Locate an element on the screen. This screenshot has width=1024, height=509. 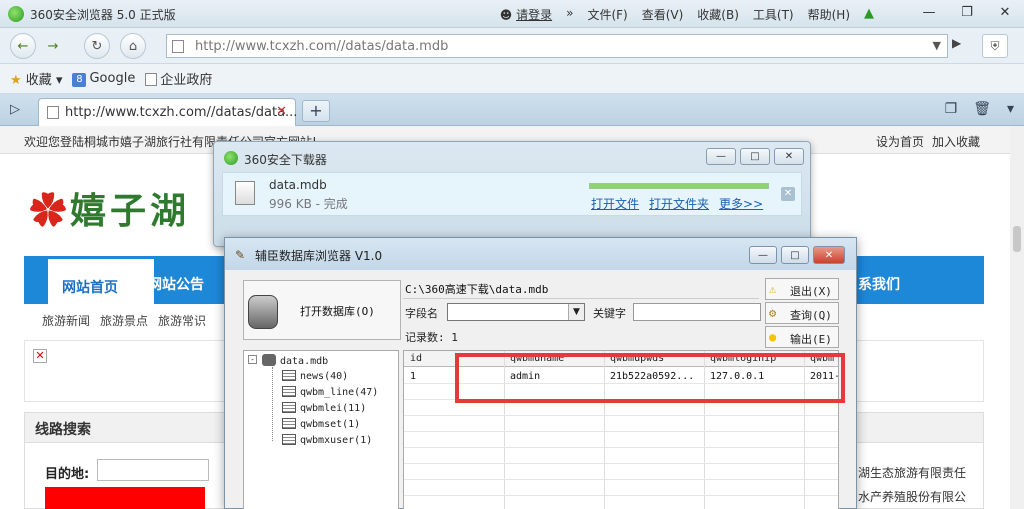
skin-shirt-icon: ▲ is located at coordinates (869, 14).